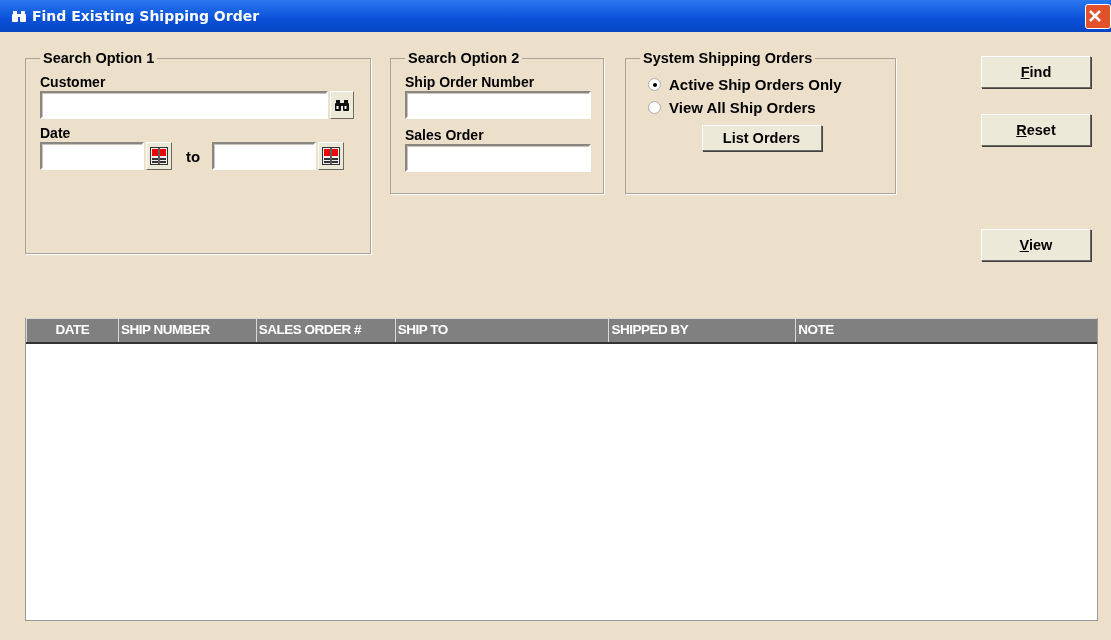  What do you see at coordinates (464, 58) in the screenshot?
I see `group-title: Search Option 2` at bounding box center [464, 58].